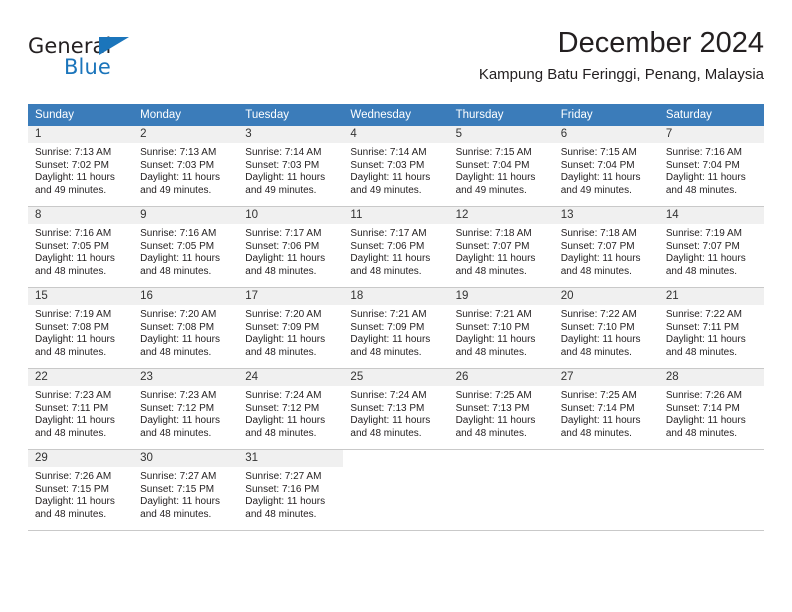 The image size is (792, 612). I want to click on sunset-text: Sunset: 7:06 PM, so click(387, 246).